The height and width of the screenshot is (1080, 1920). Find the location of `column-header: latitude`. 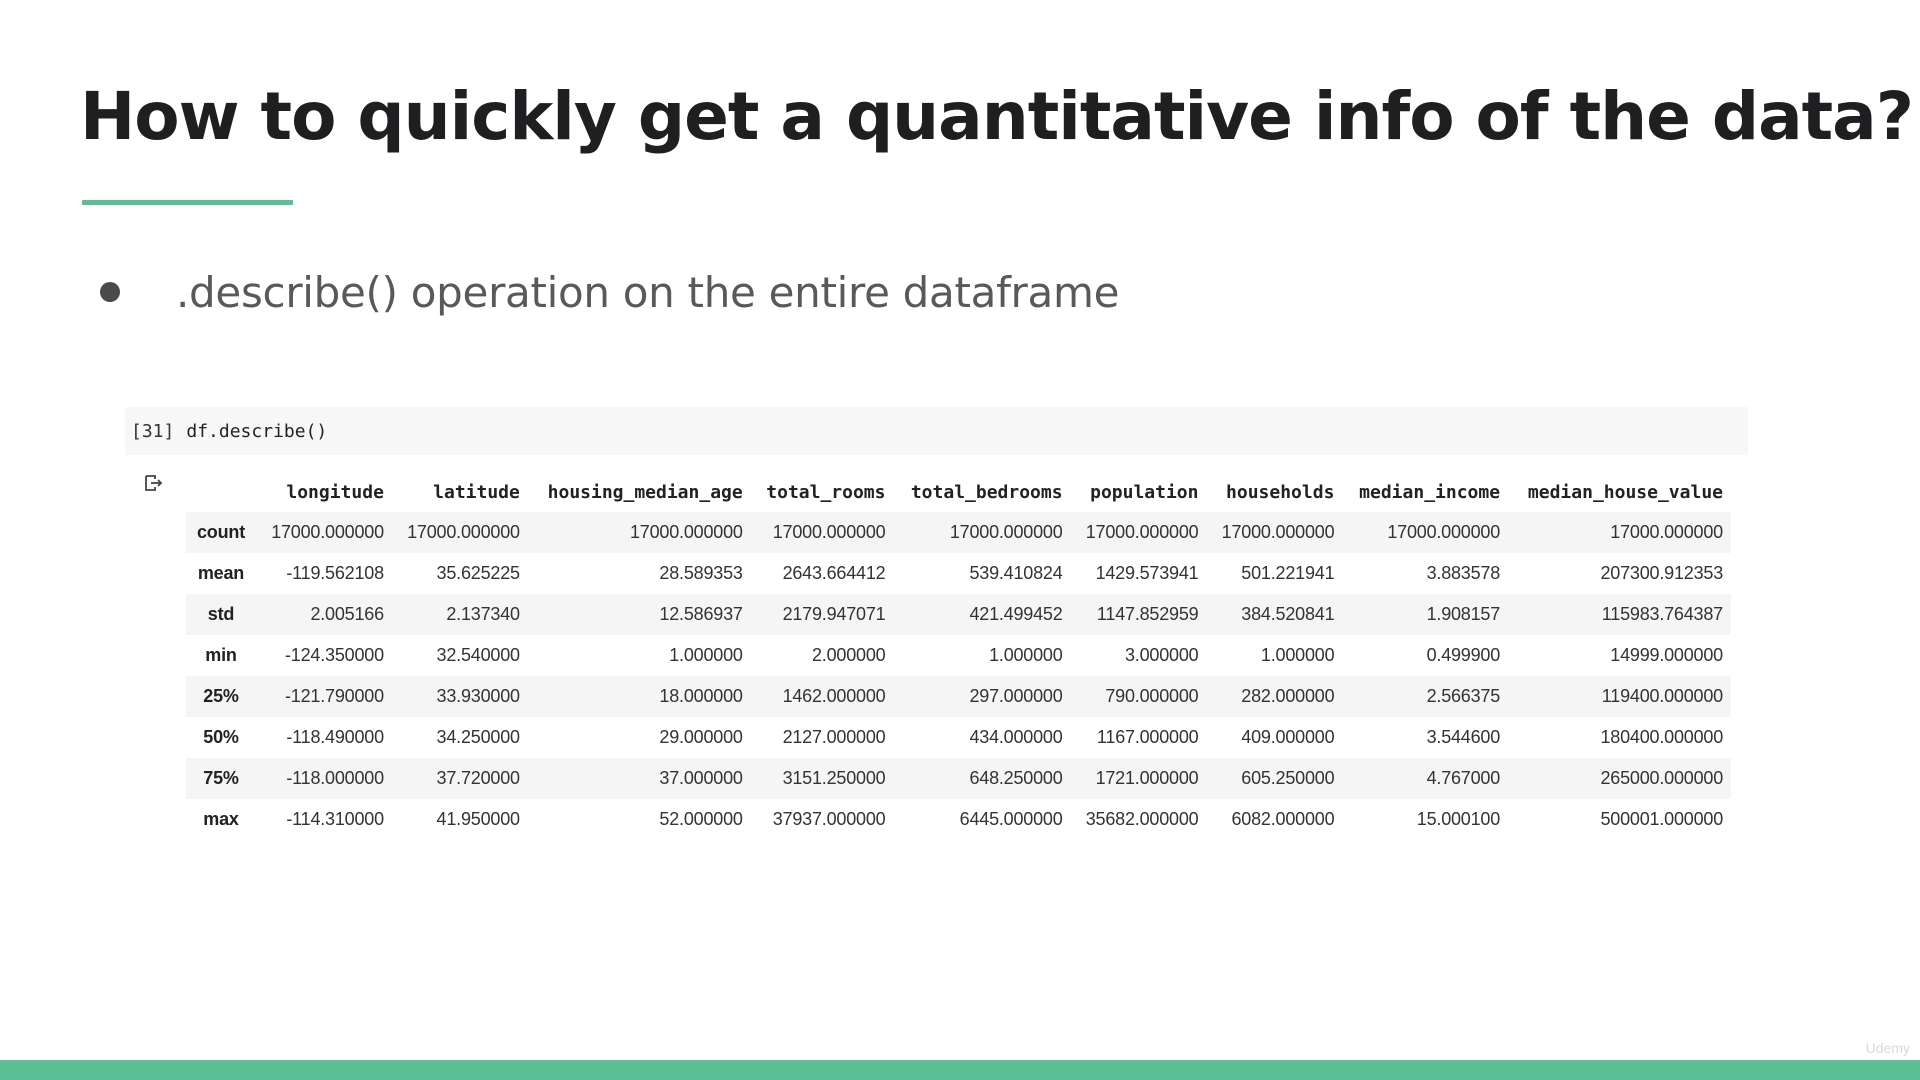

column-header: latitude is located at coordinates (476, 492).